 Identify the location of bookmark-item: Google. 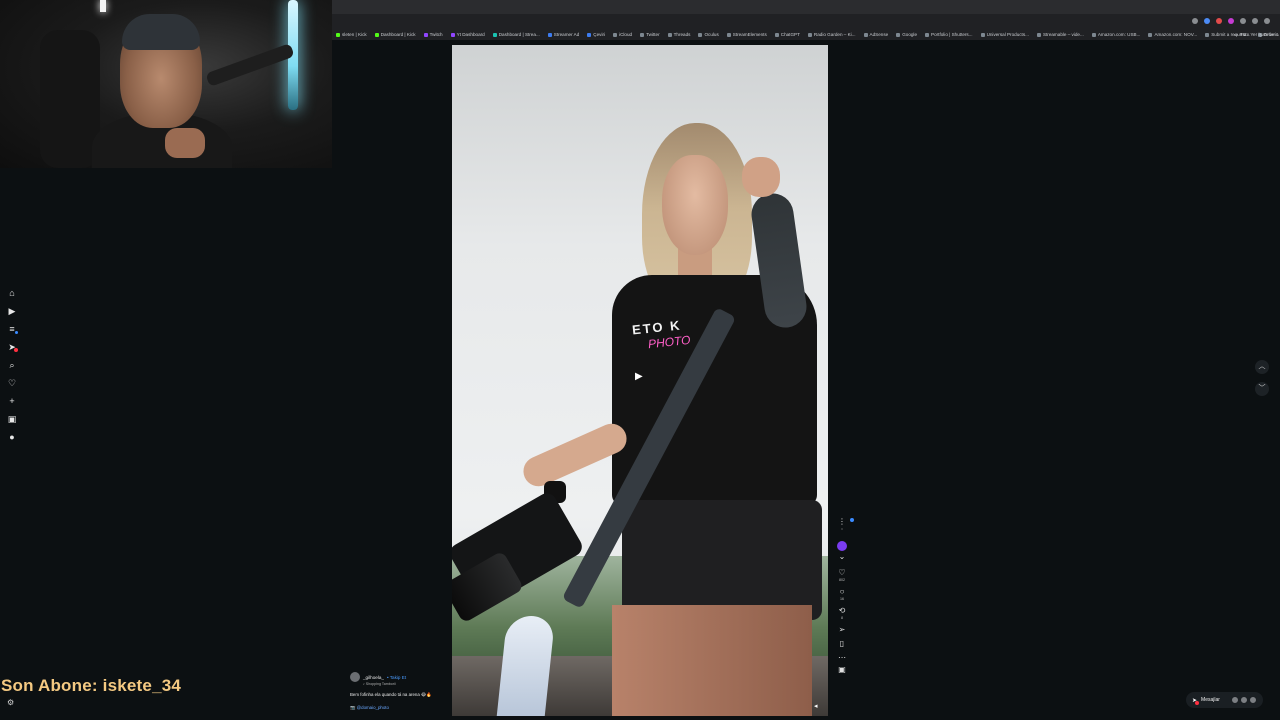
(907, 34).